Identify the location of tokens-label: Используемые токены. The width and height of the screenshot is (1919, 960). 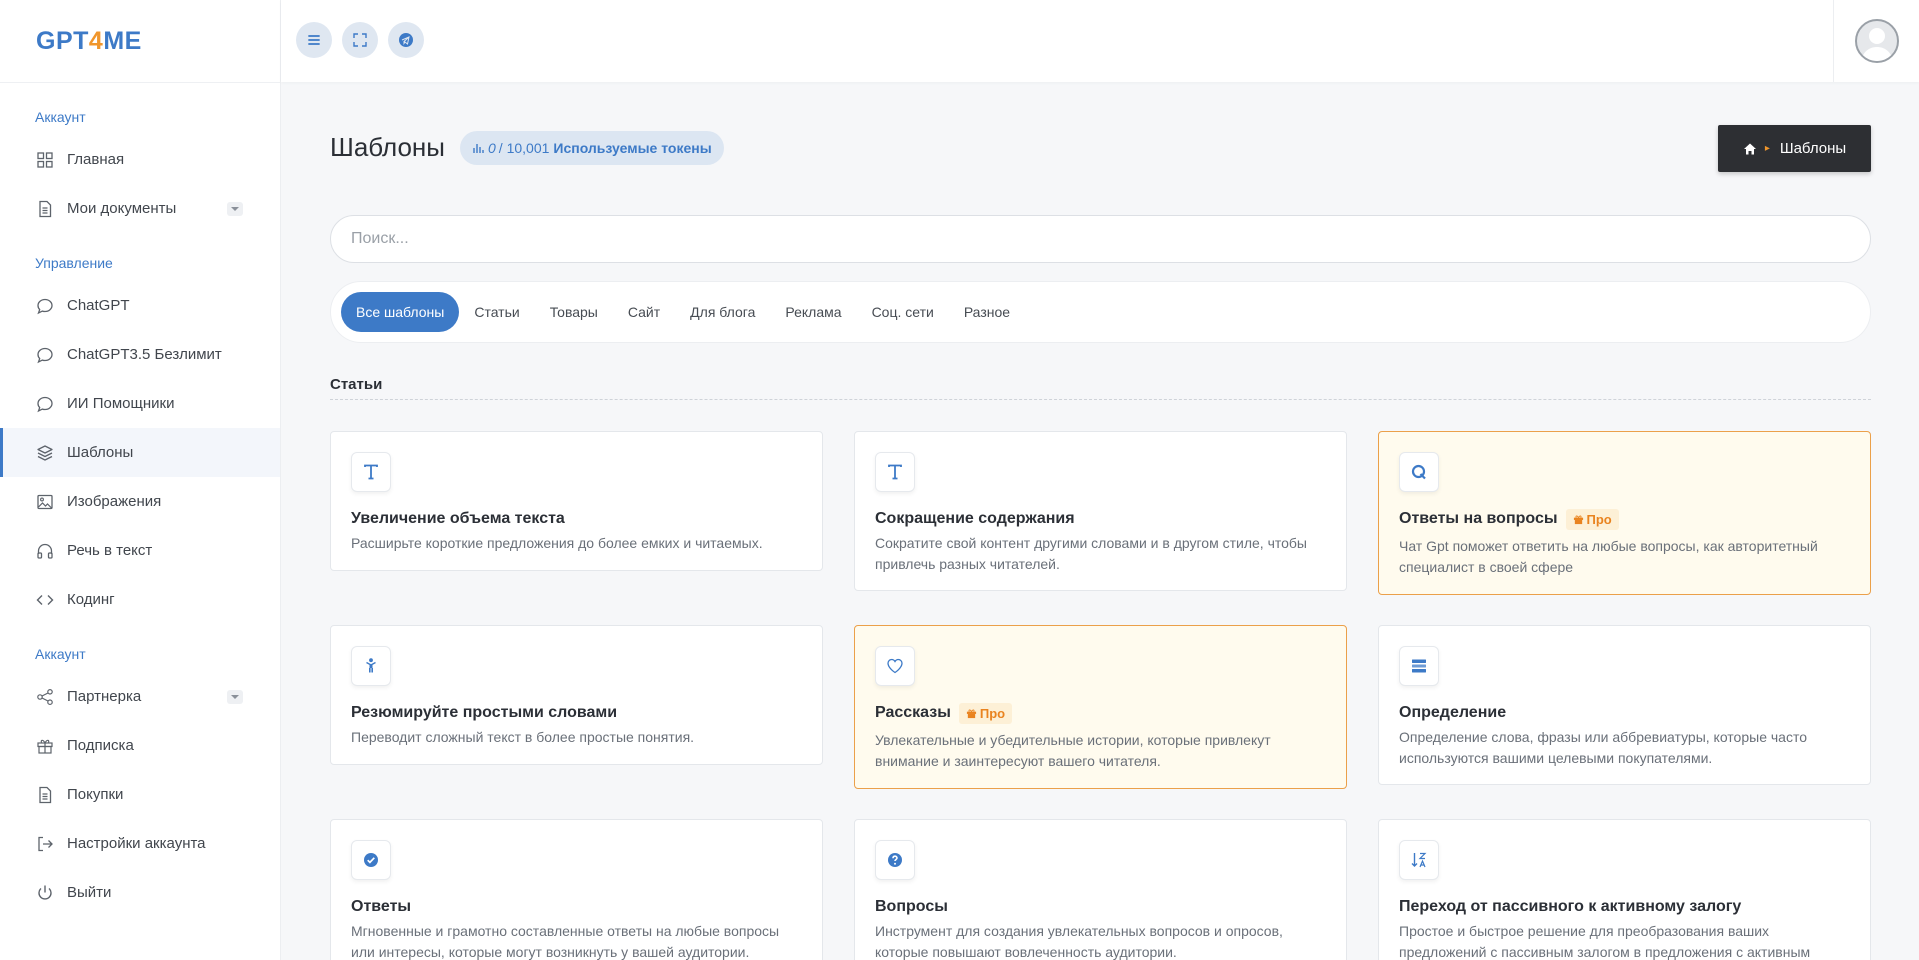
(632, 148).